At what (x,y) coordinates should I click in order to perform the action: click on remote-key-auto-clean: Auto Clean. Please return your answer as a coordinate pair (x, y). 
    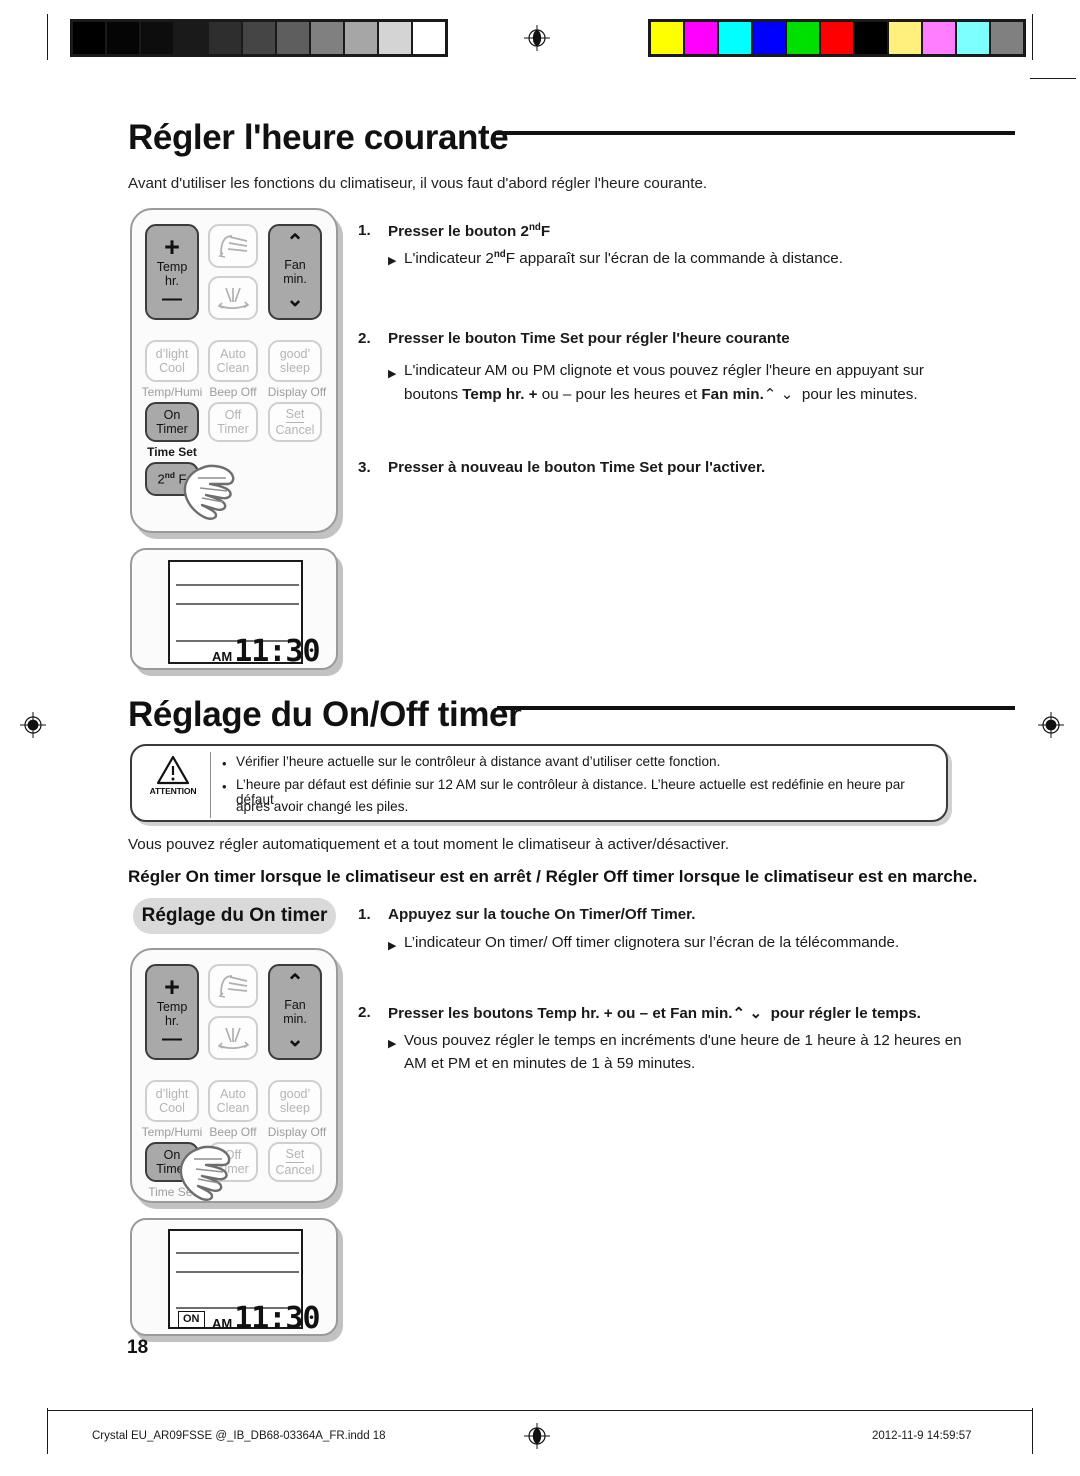
    Looking at the image, I should click on (233, 361).